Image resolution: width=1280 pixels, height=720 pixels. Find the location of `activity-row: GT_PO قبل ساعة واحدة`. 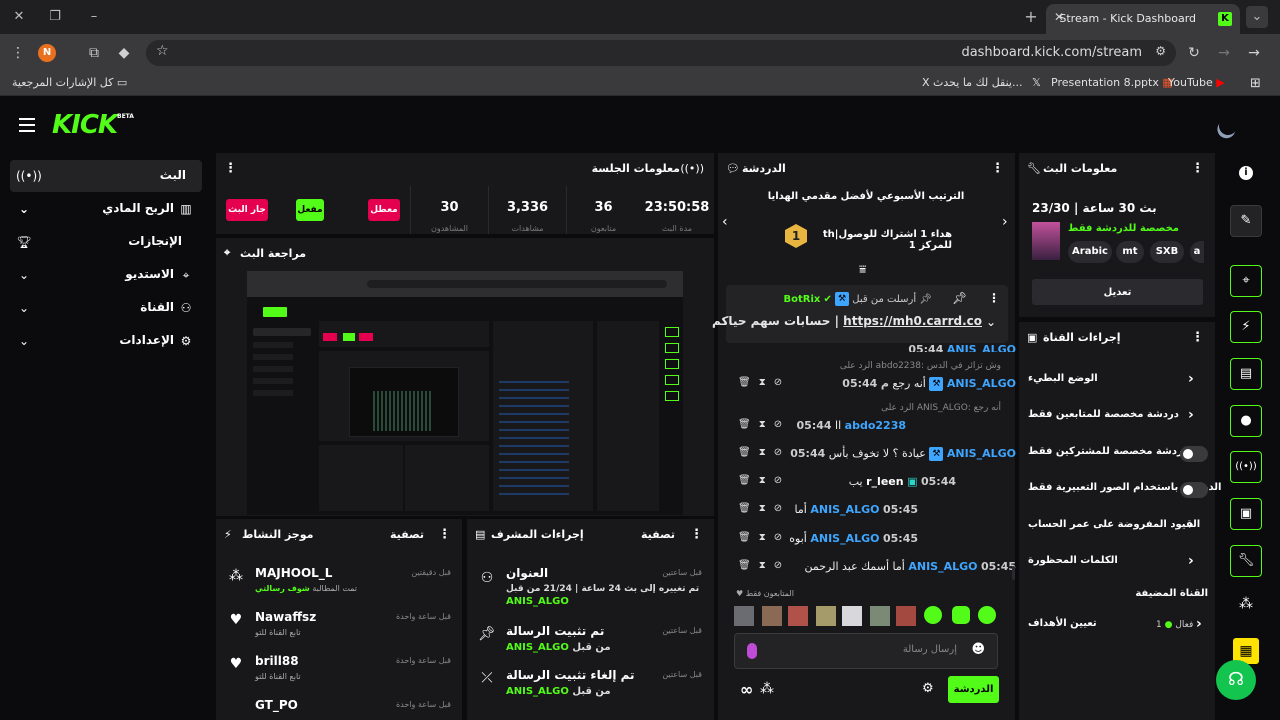

activity-row: GT_PO قبل ساعة واحدة is located at coordinates (353, 704).